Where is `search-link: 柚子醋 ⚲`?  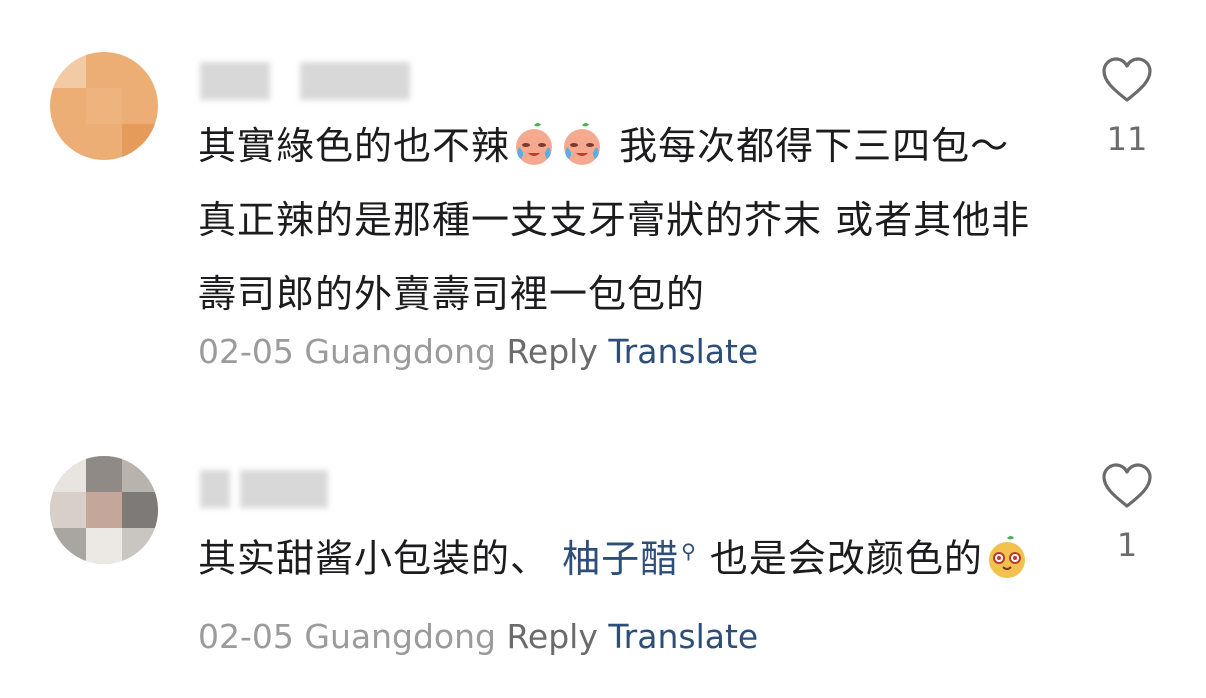 search-link: 柚子醋 ⚲ is located at coordinates (629, 559).